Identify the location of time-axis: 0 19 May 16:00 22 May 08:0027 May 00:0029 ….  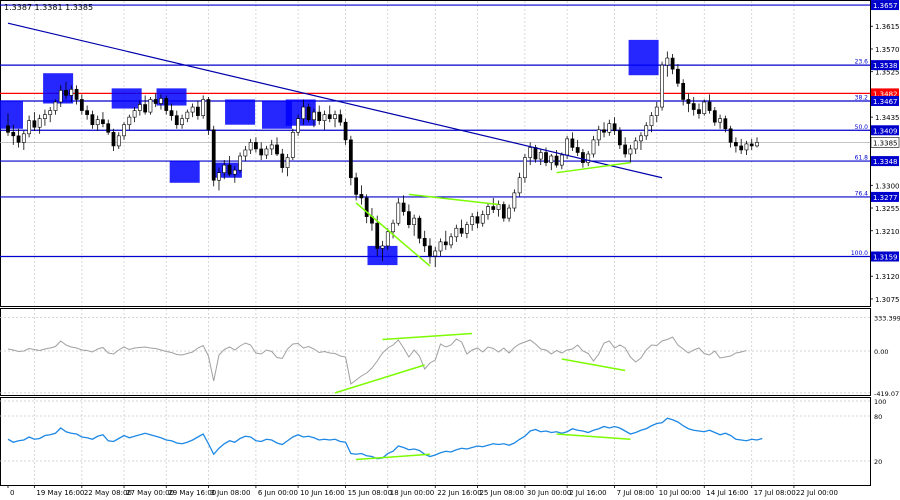
(422, 491).